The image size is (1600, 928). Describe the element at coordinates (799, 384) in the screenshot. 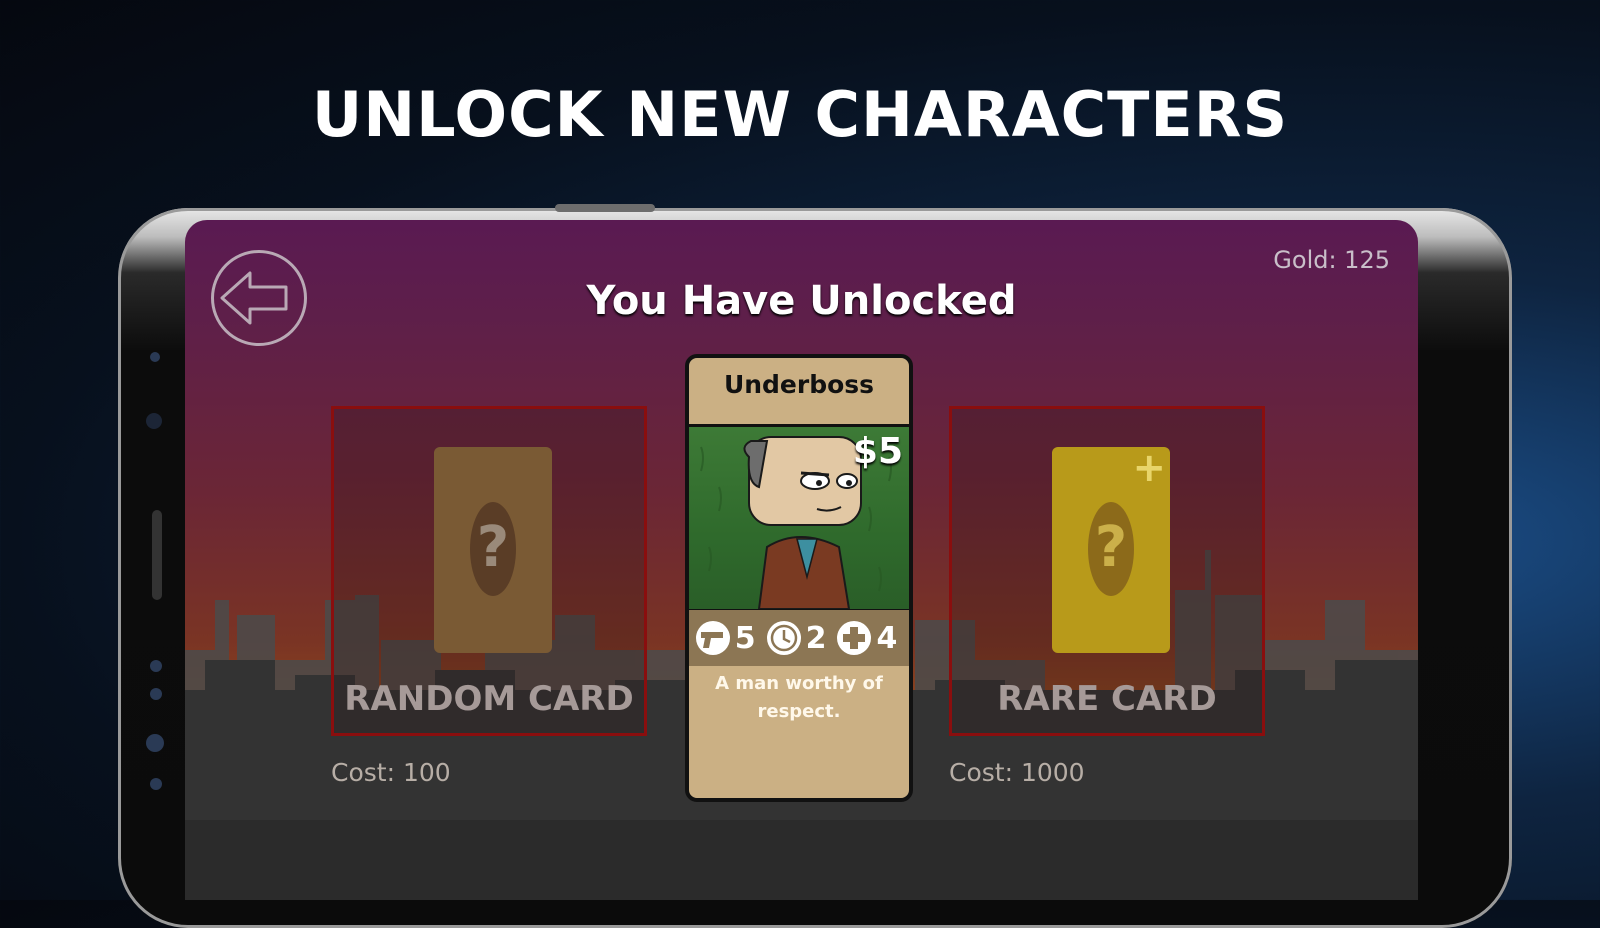

I see `character-name: Underboss` at that location.